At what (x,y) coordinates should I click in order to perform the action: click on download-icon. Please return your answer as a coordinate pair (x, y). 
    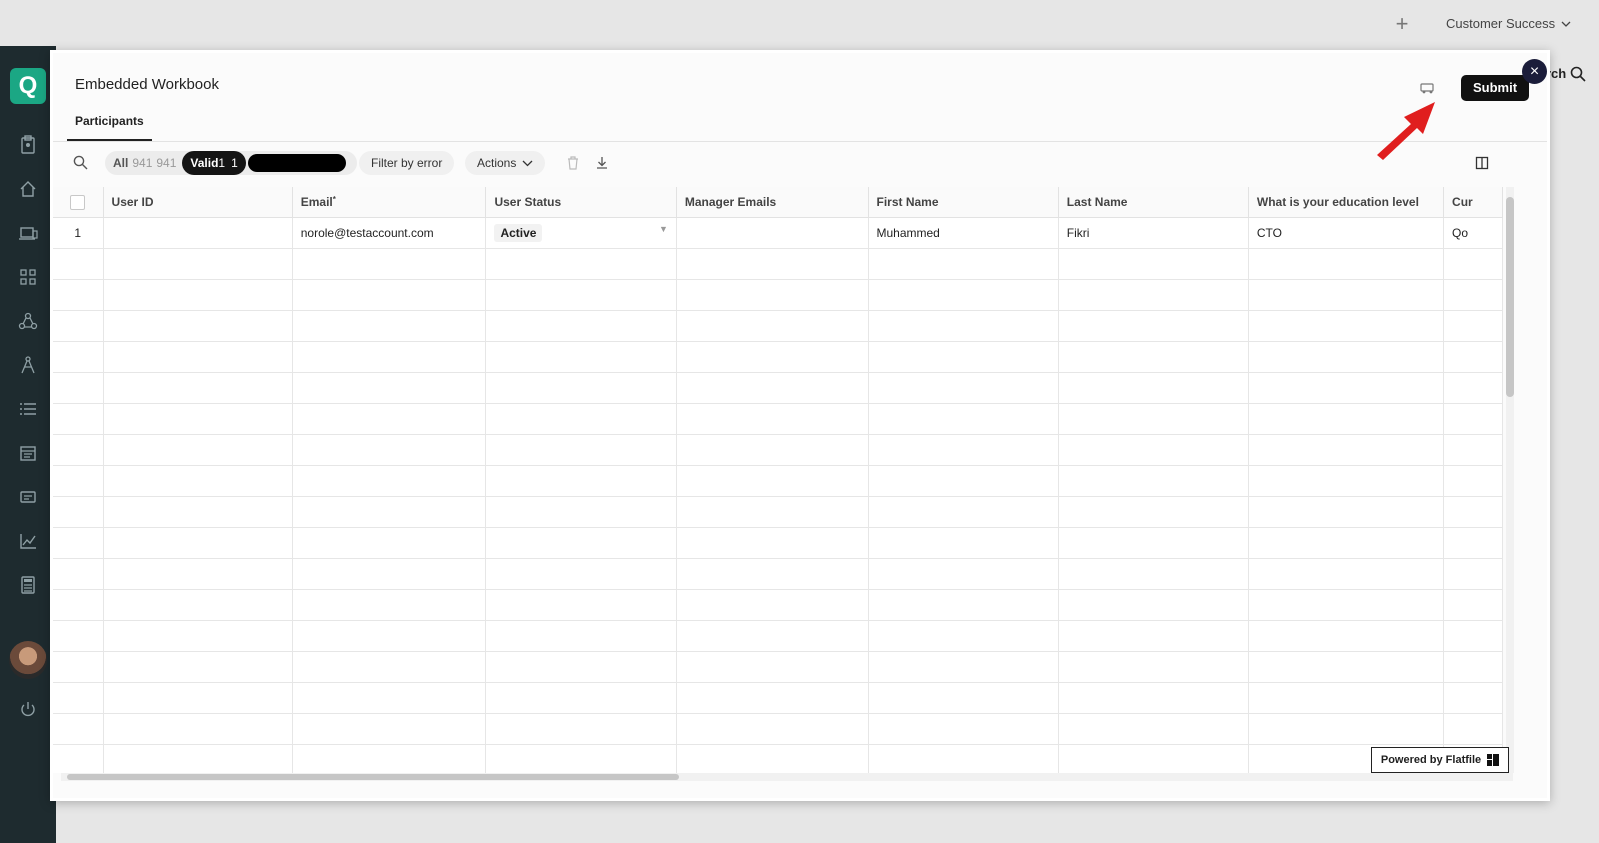
    Looking at the image, I should click on (602, 162).